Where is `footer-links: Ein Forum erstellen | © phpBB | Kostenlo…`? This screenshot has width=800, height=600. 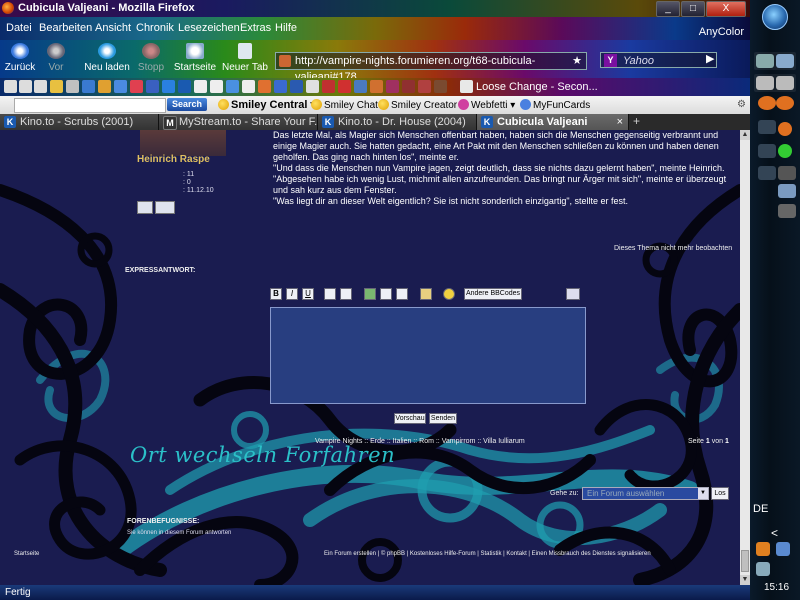
footer-links: Ein Forum erstellen | © phpBB | Kostenlo… is located at coordinates (487, 554).